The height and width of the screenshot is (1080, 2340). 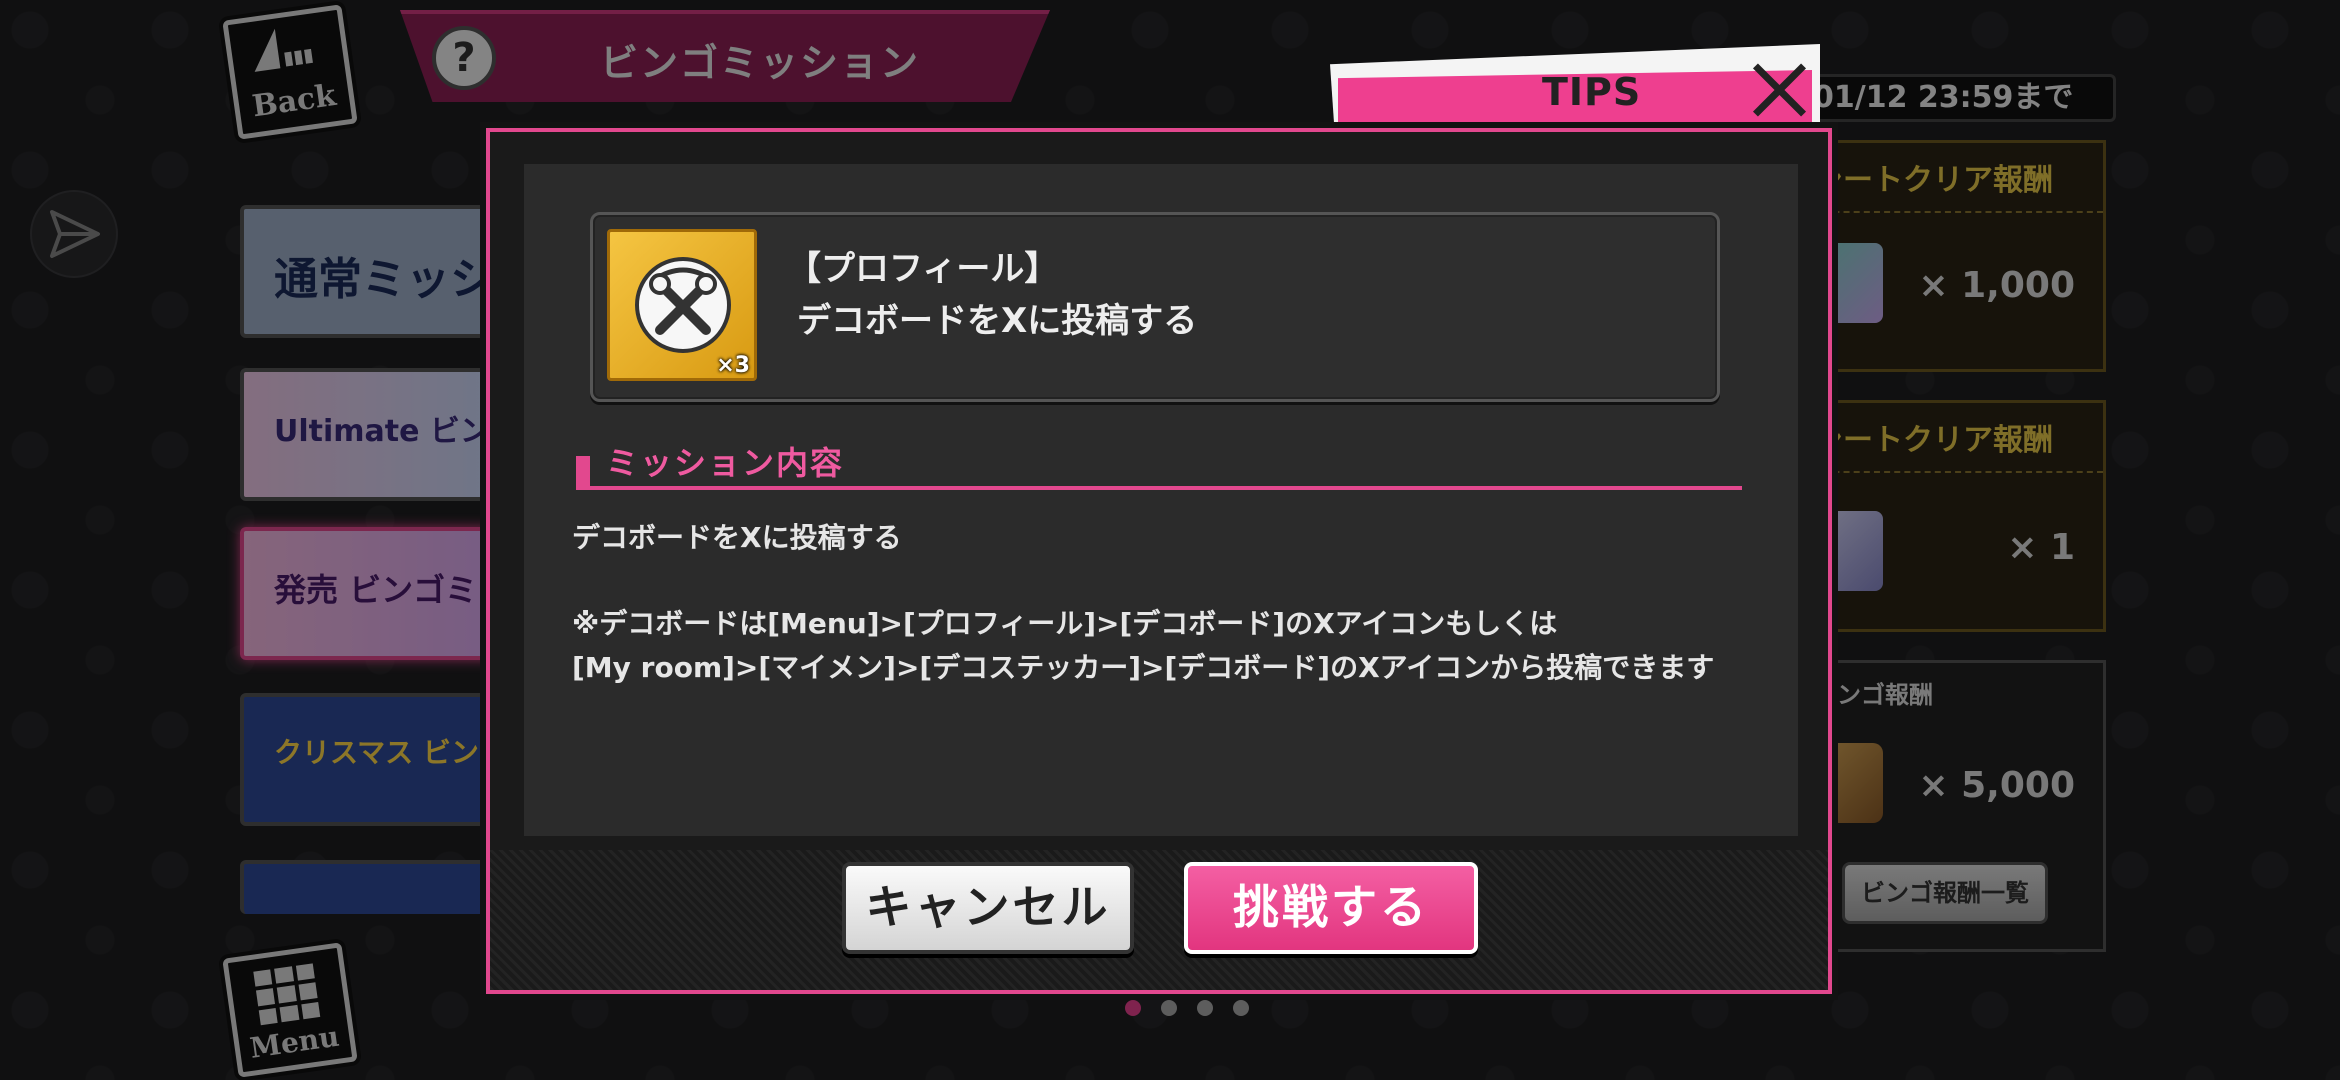 I want to click on mission-card: ×3 【プロフィール】 デコボードをXに投稿する, so click(x=1155, y=307).